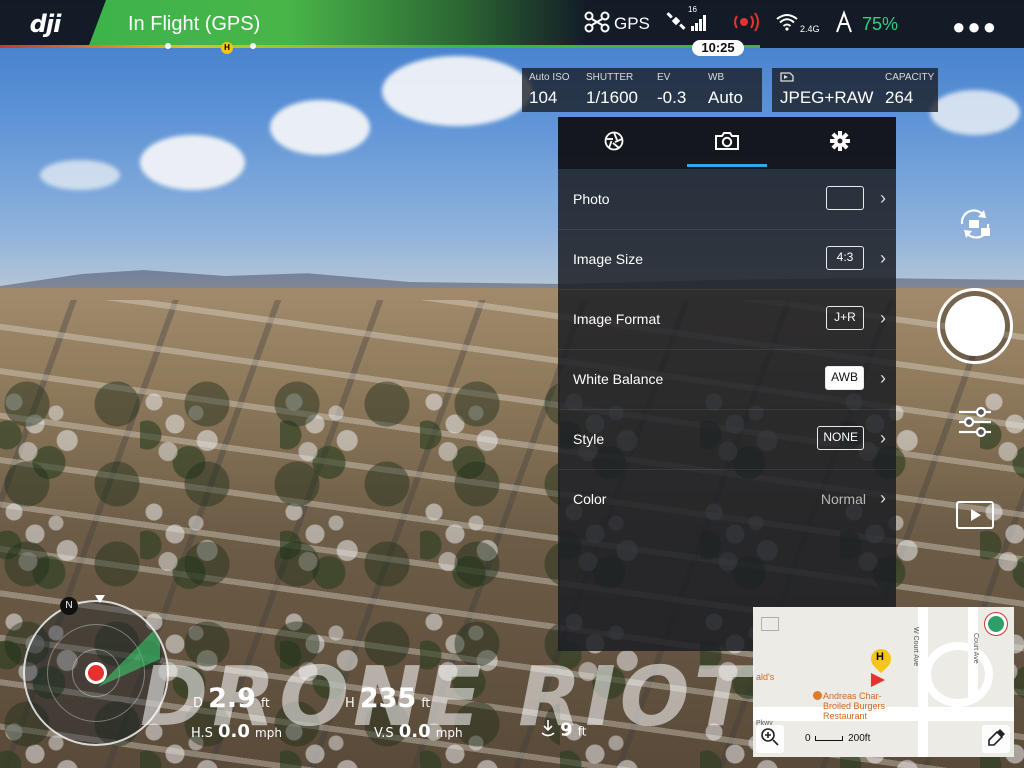 The height and width of the screenshot is (768, 1024). I want to click on storage-params: JPEG+RAW CAPACITY 264, so click(855, 90).